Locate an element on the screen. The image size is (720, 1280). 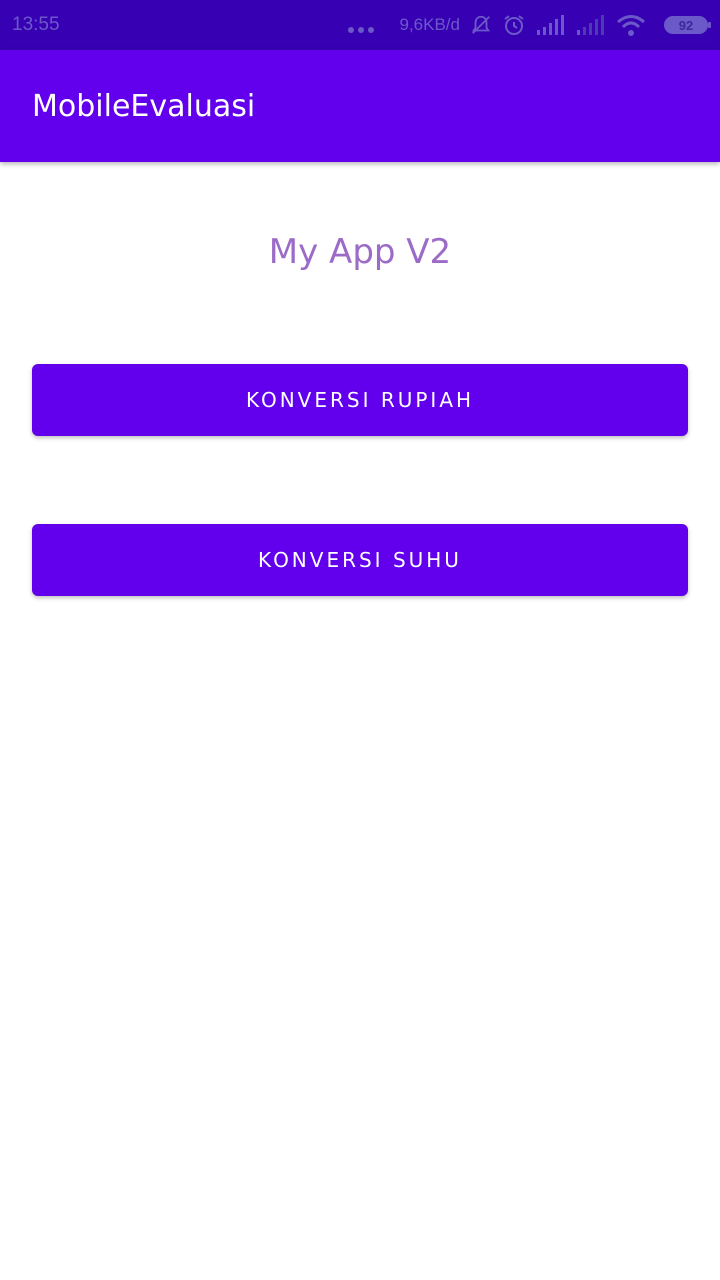
status-time: 13:55 is located at coordinates (36, 24).